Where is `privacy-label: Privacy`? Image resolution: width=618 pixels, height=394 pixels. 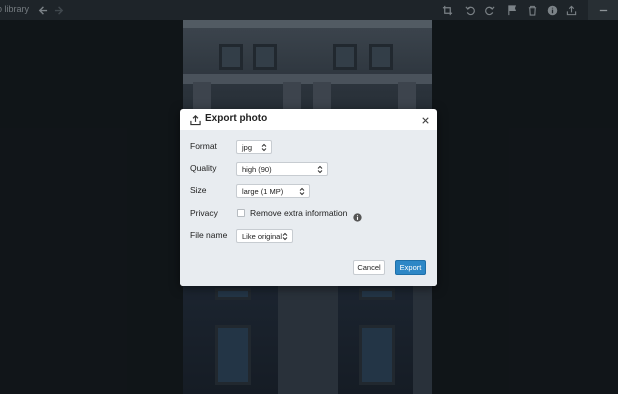 privacy-label: Privacy is located at coordinates (204, 213).